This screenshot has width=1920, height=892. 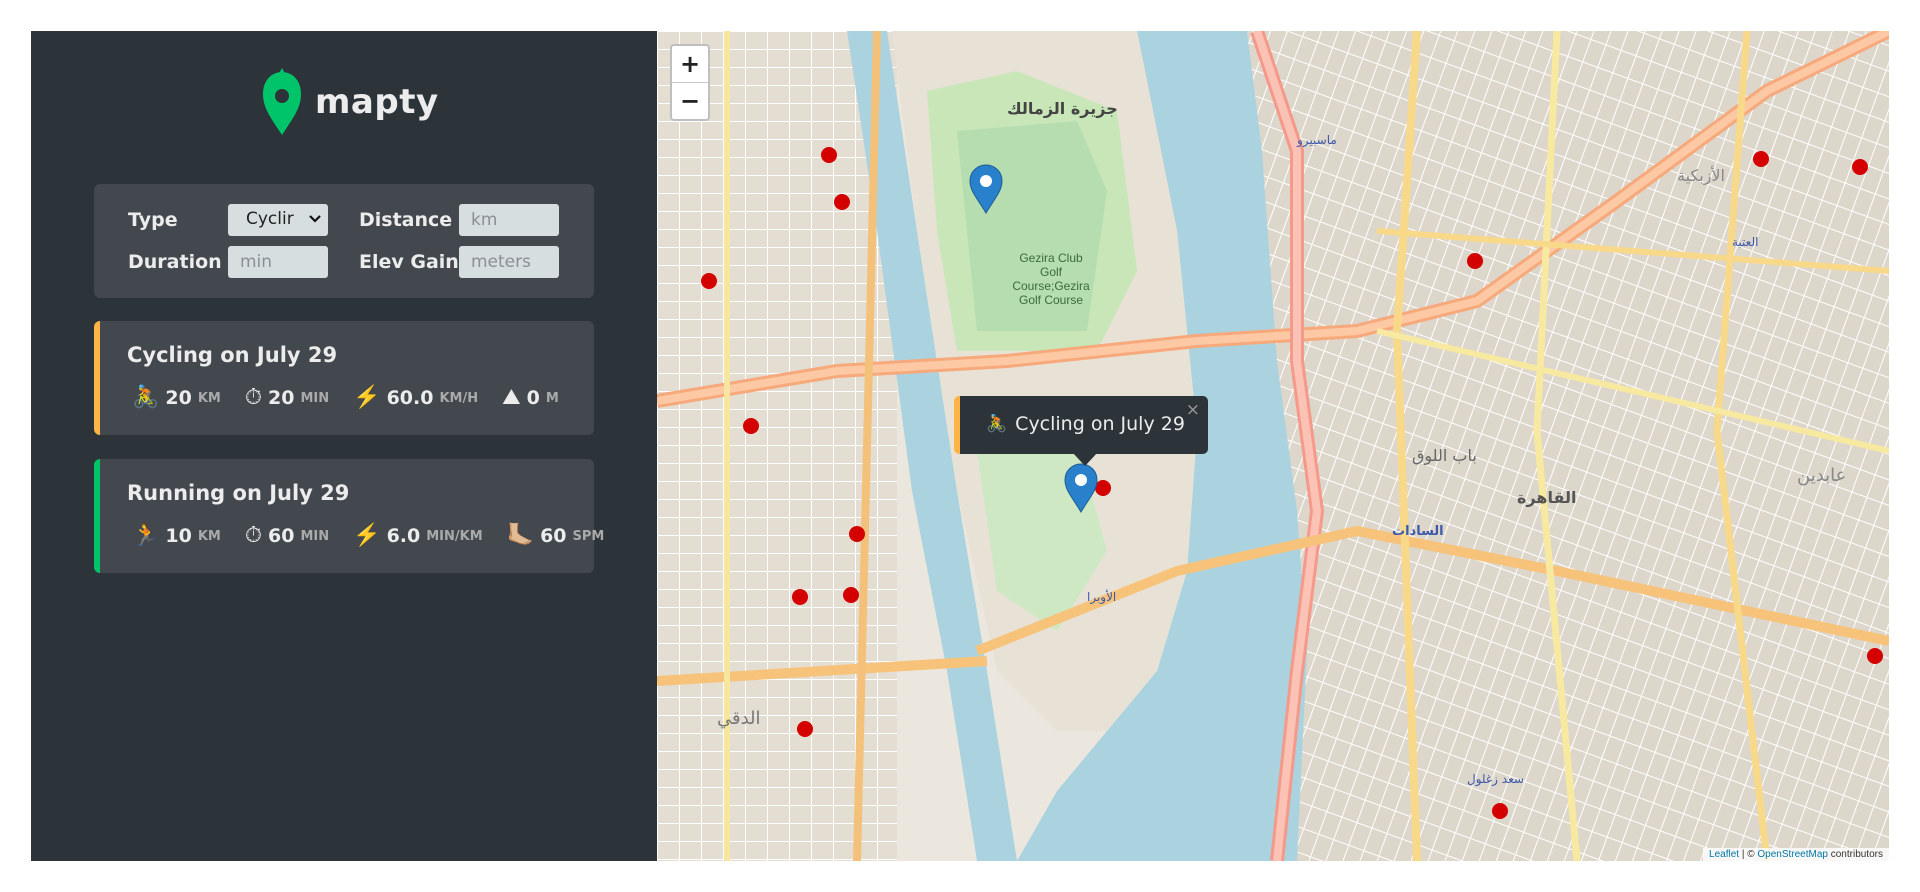 I want to click on label-abdeen: عابدين, so click(x=1821, y=475).